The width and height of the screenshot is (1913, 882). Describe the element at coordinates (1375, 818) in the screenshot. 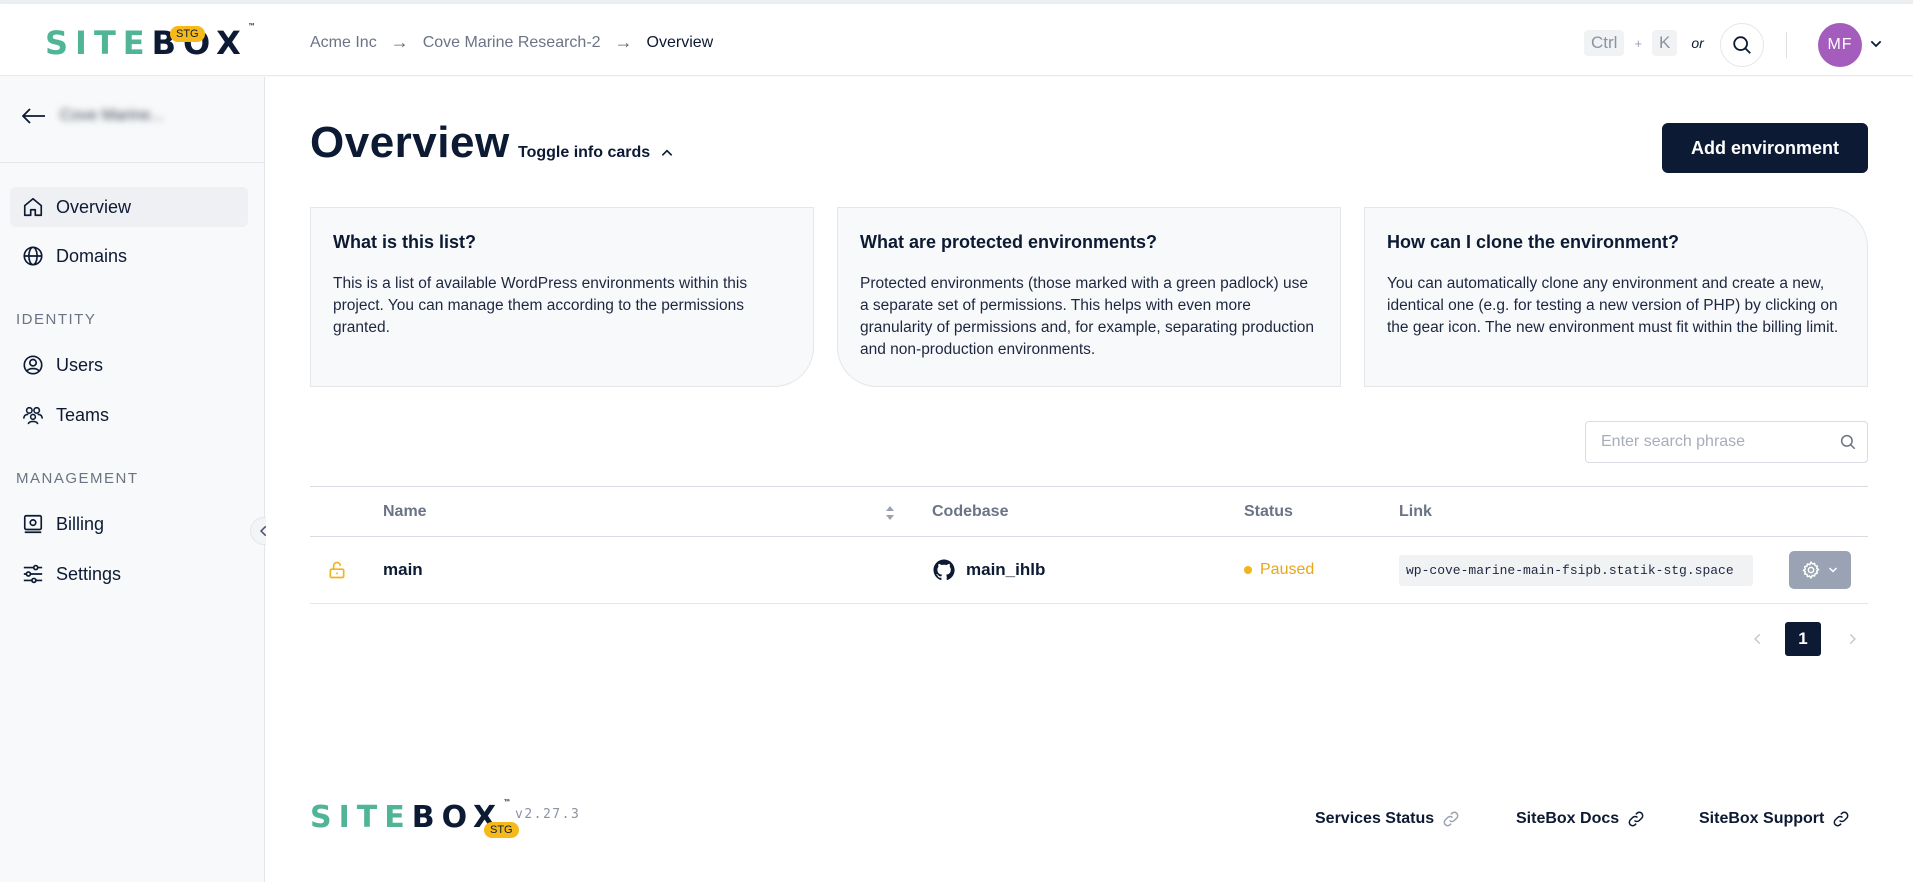

I see `footer-link-label: Services Status` at that location.